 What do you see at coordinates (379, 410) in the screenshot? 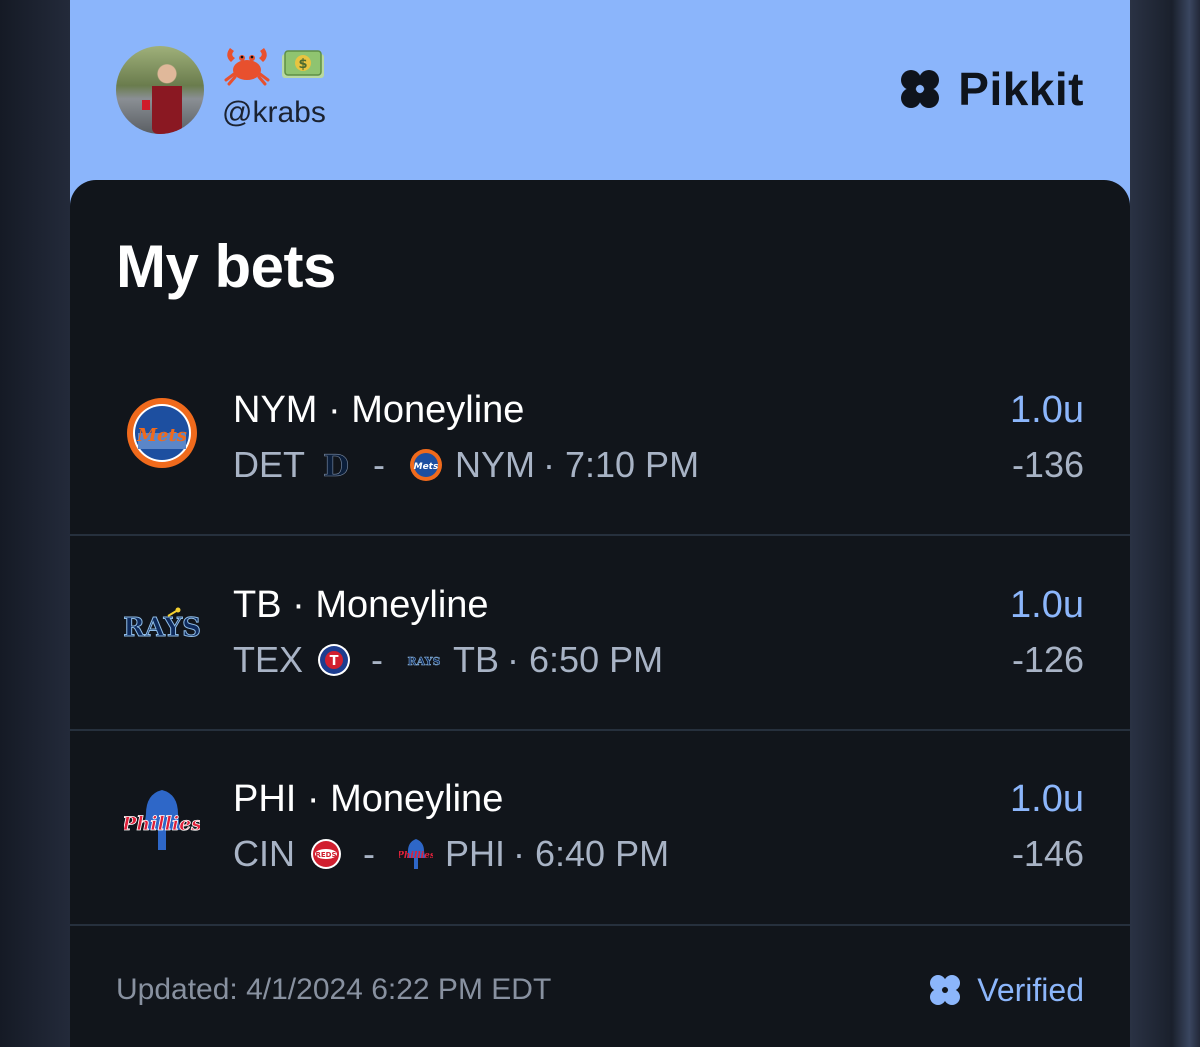
I see `bet-title: NYM · Moneyline` at bounding box center [379, 410].